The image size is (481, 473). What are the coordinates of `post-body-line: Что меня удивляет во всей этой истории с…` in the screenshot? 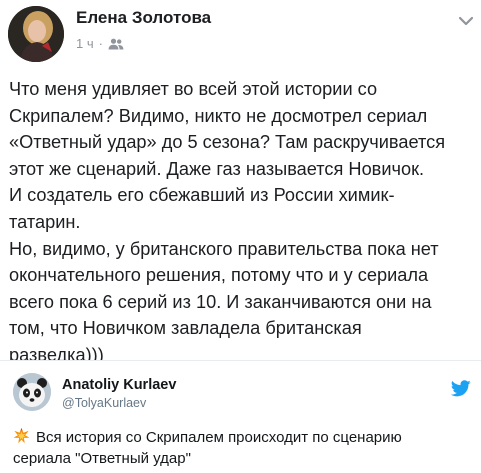 It's located at (193, 89).